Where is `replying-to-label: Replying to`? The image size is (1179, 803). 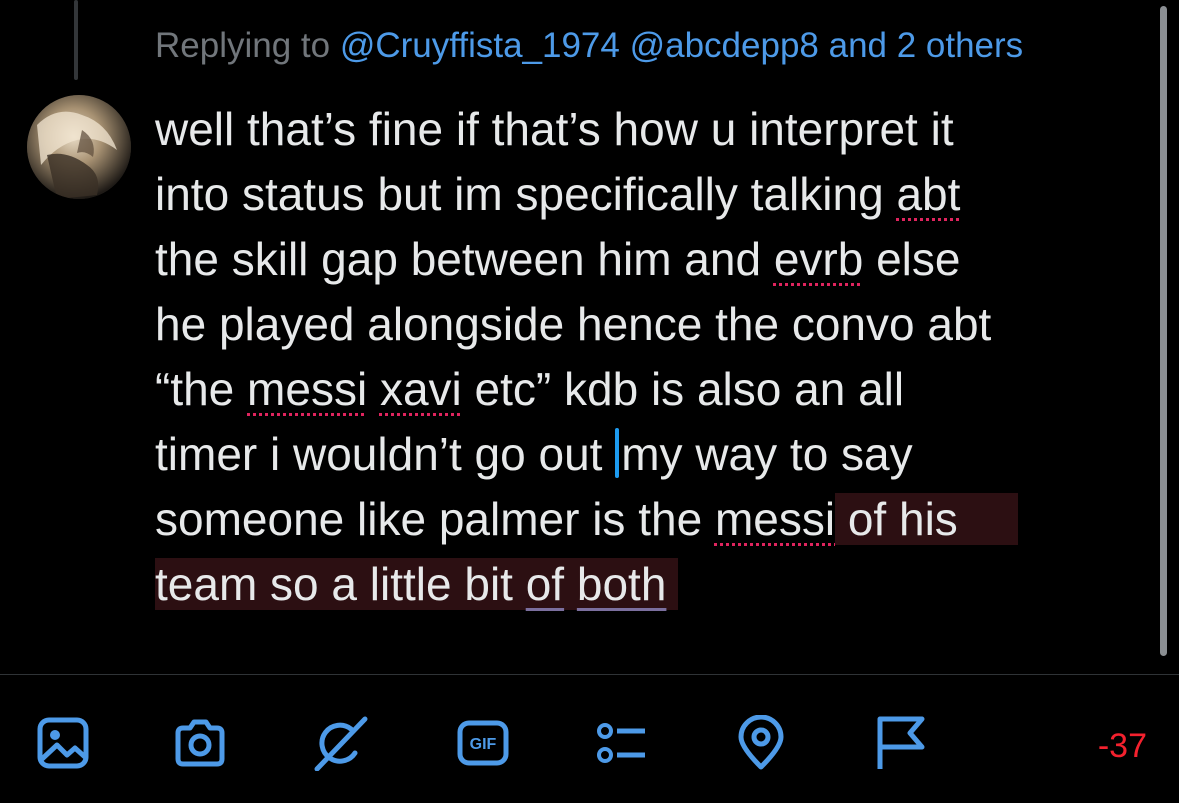
replying-to-label: Replying to is located at coordinates (247, 45).